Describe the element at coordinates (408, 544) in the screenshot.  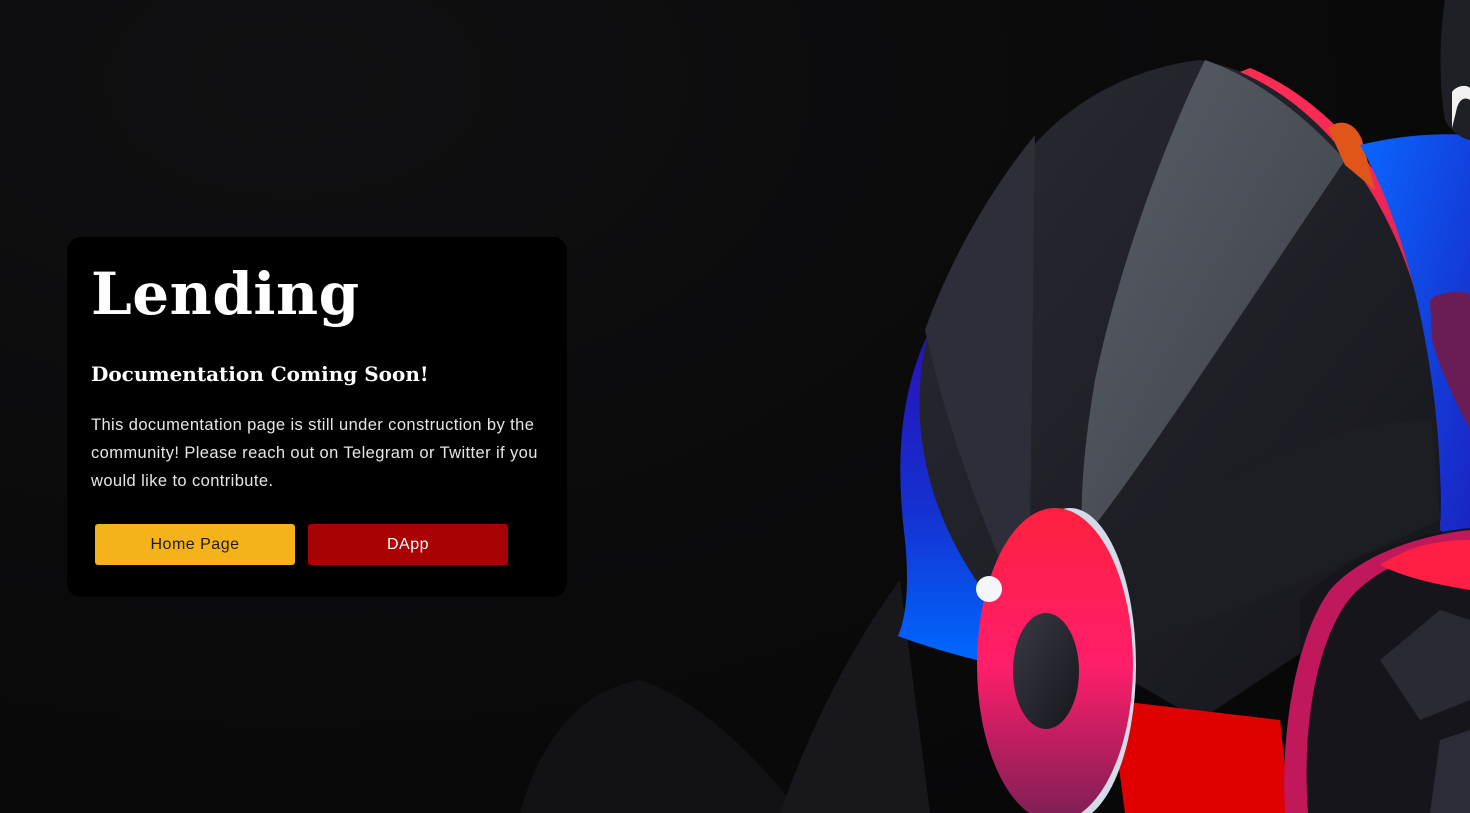
I see `dapp-button: DApp` at that location.